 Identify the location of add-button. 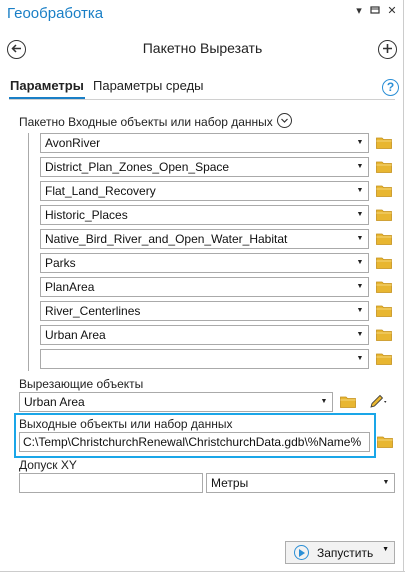
(387, 49).